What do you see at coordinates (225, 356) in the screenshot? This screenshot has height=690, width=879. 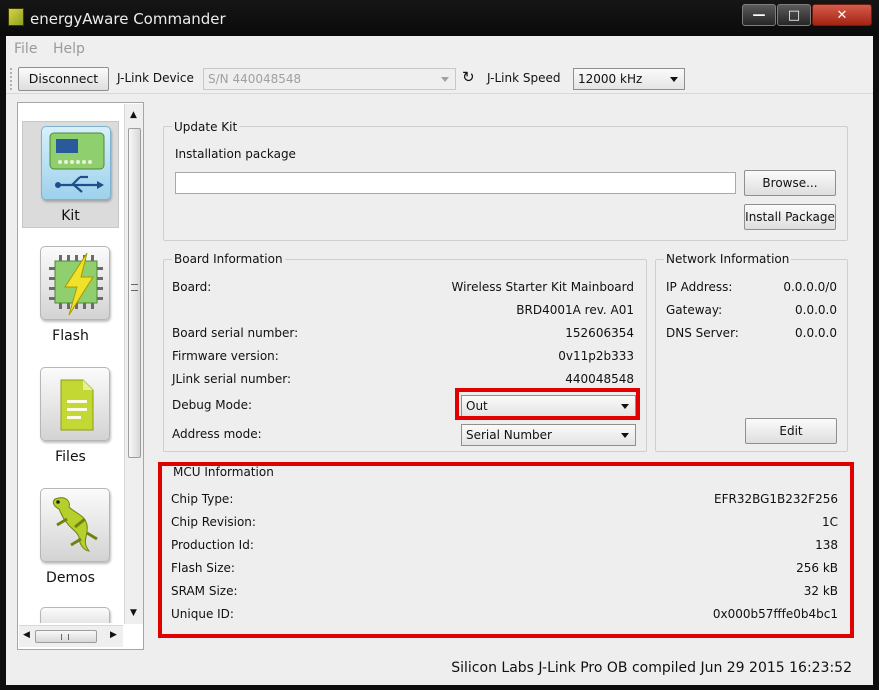 I see `firmware-label: Firmware version:` at bounding box center [225, 356].